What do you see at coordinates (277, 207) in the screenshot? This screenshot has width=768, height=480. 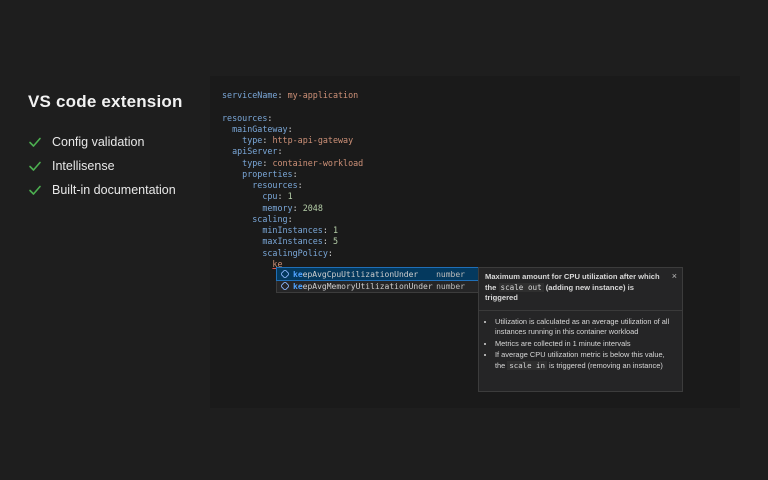 I see `yaml-key: memory` at bounding box center [277, 207].